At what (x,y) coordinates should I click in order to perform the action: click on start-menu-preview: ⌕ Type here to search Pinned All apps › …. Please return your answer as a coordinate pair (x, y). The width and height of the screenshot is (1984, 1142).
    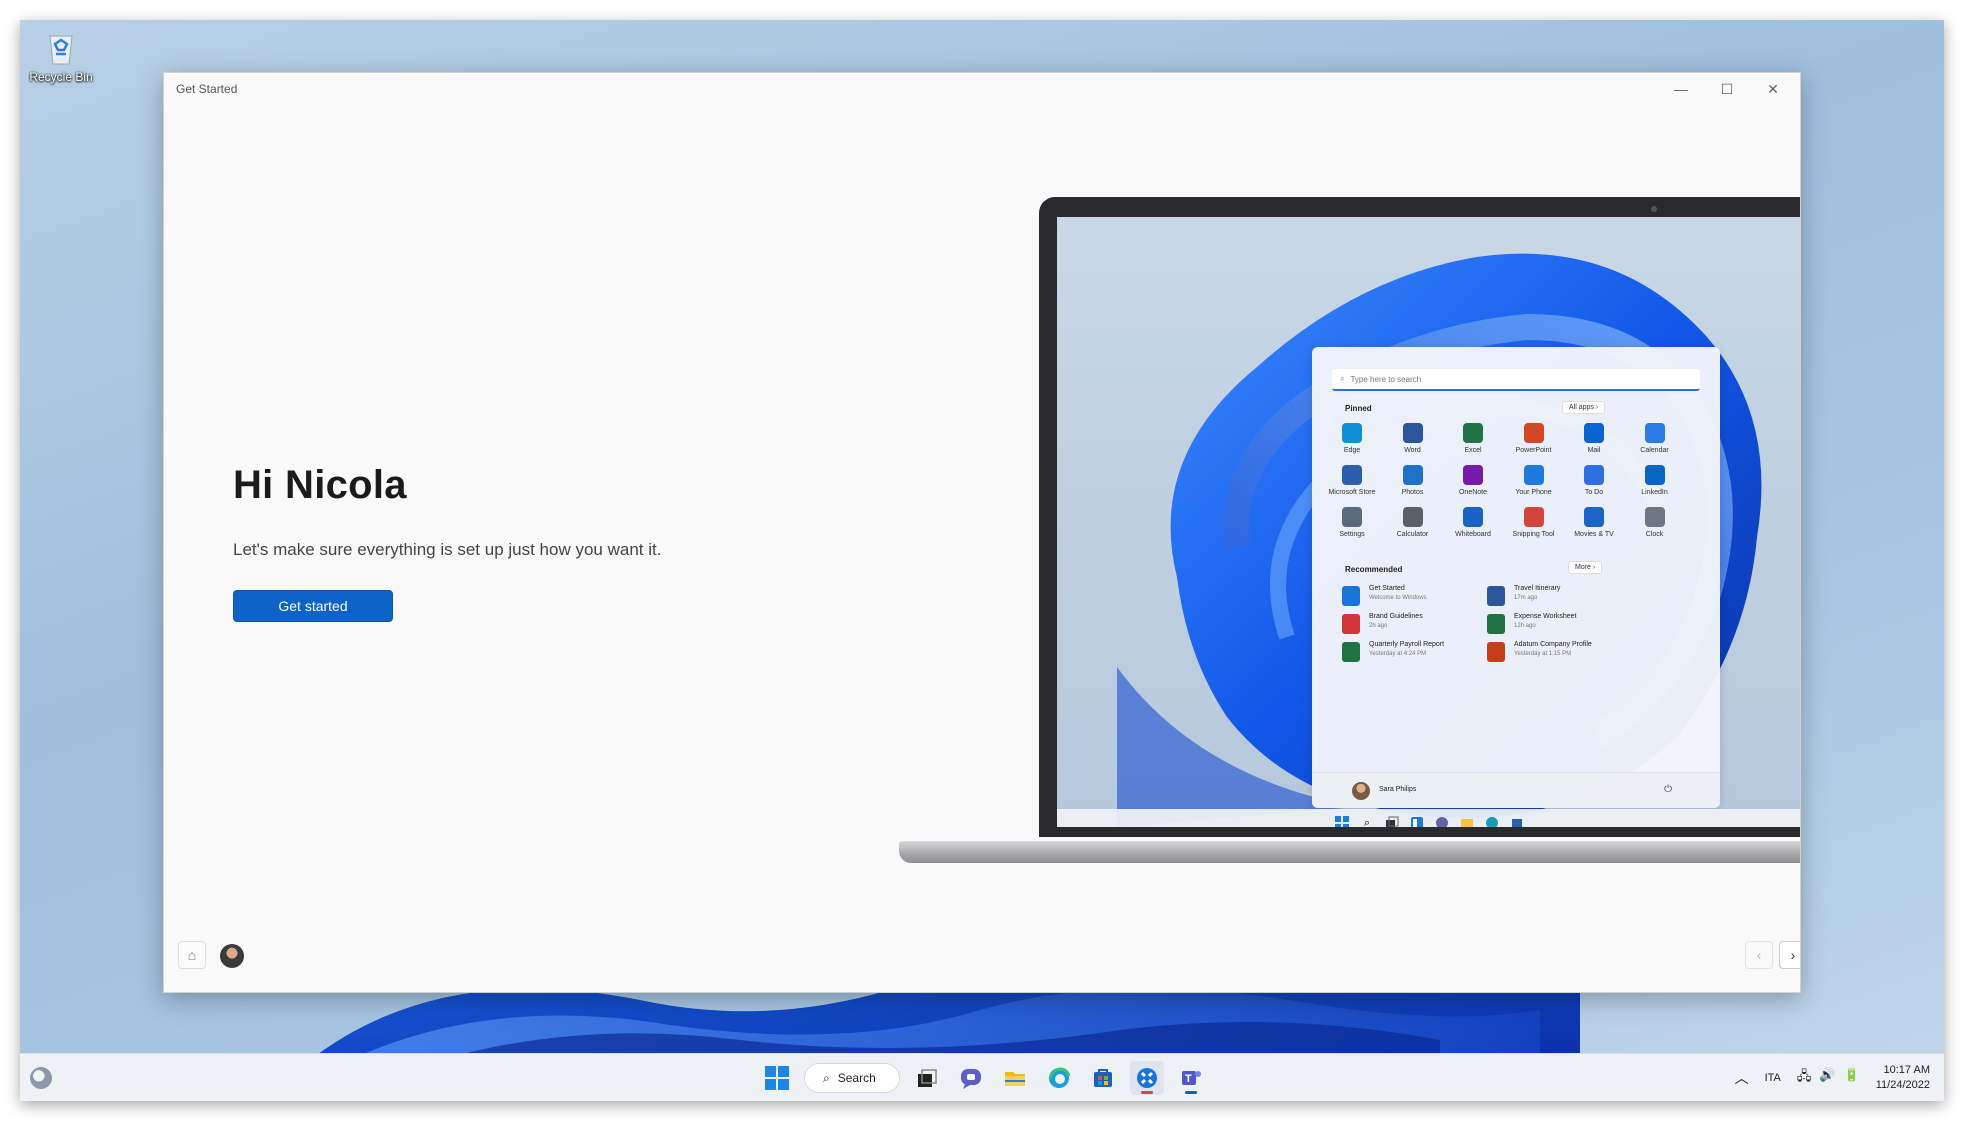
    Looking at the image, I should click on (1516, 577).